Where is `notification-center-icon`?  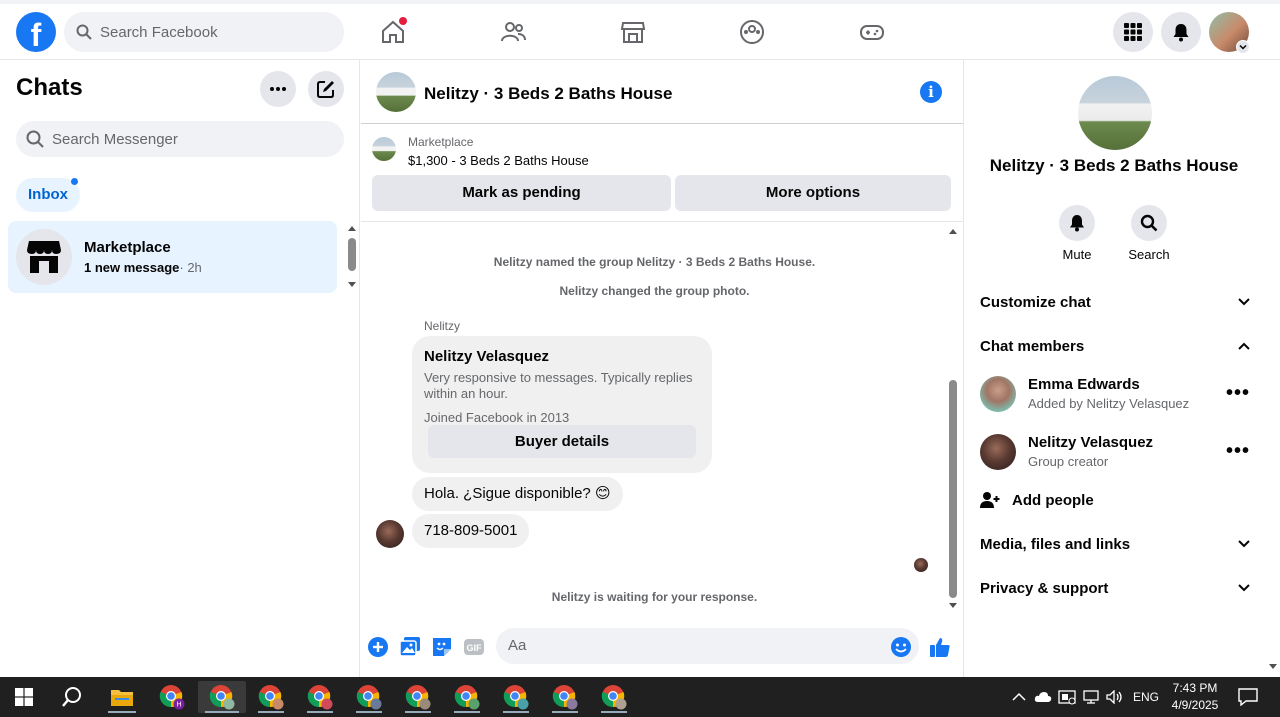
notification-center-icon is located at coordinates (1248, 697).